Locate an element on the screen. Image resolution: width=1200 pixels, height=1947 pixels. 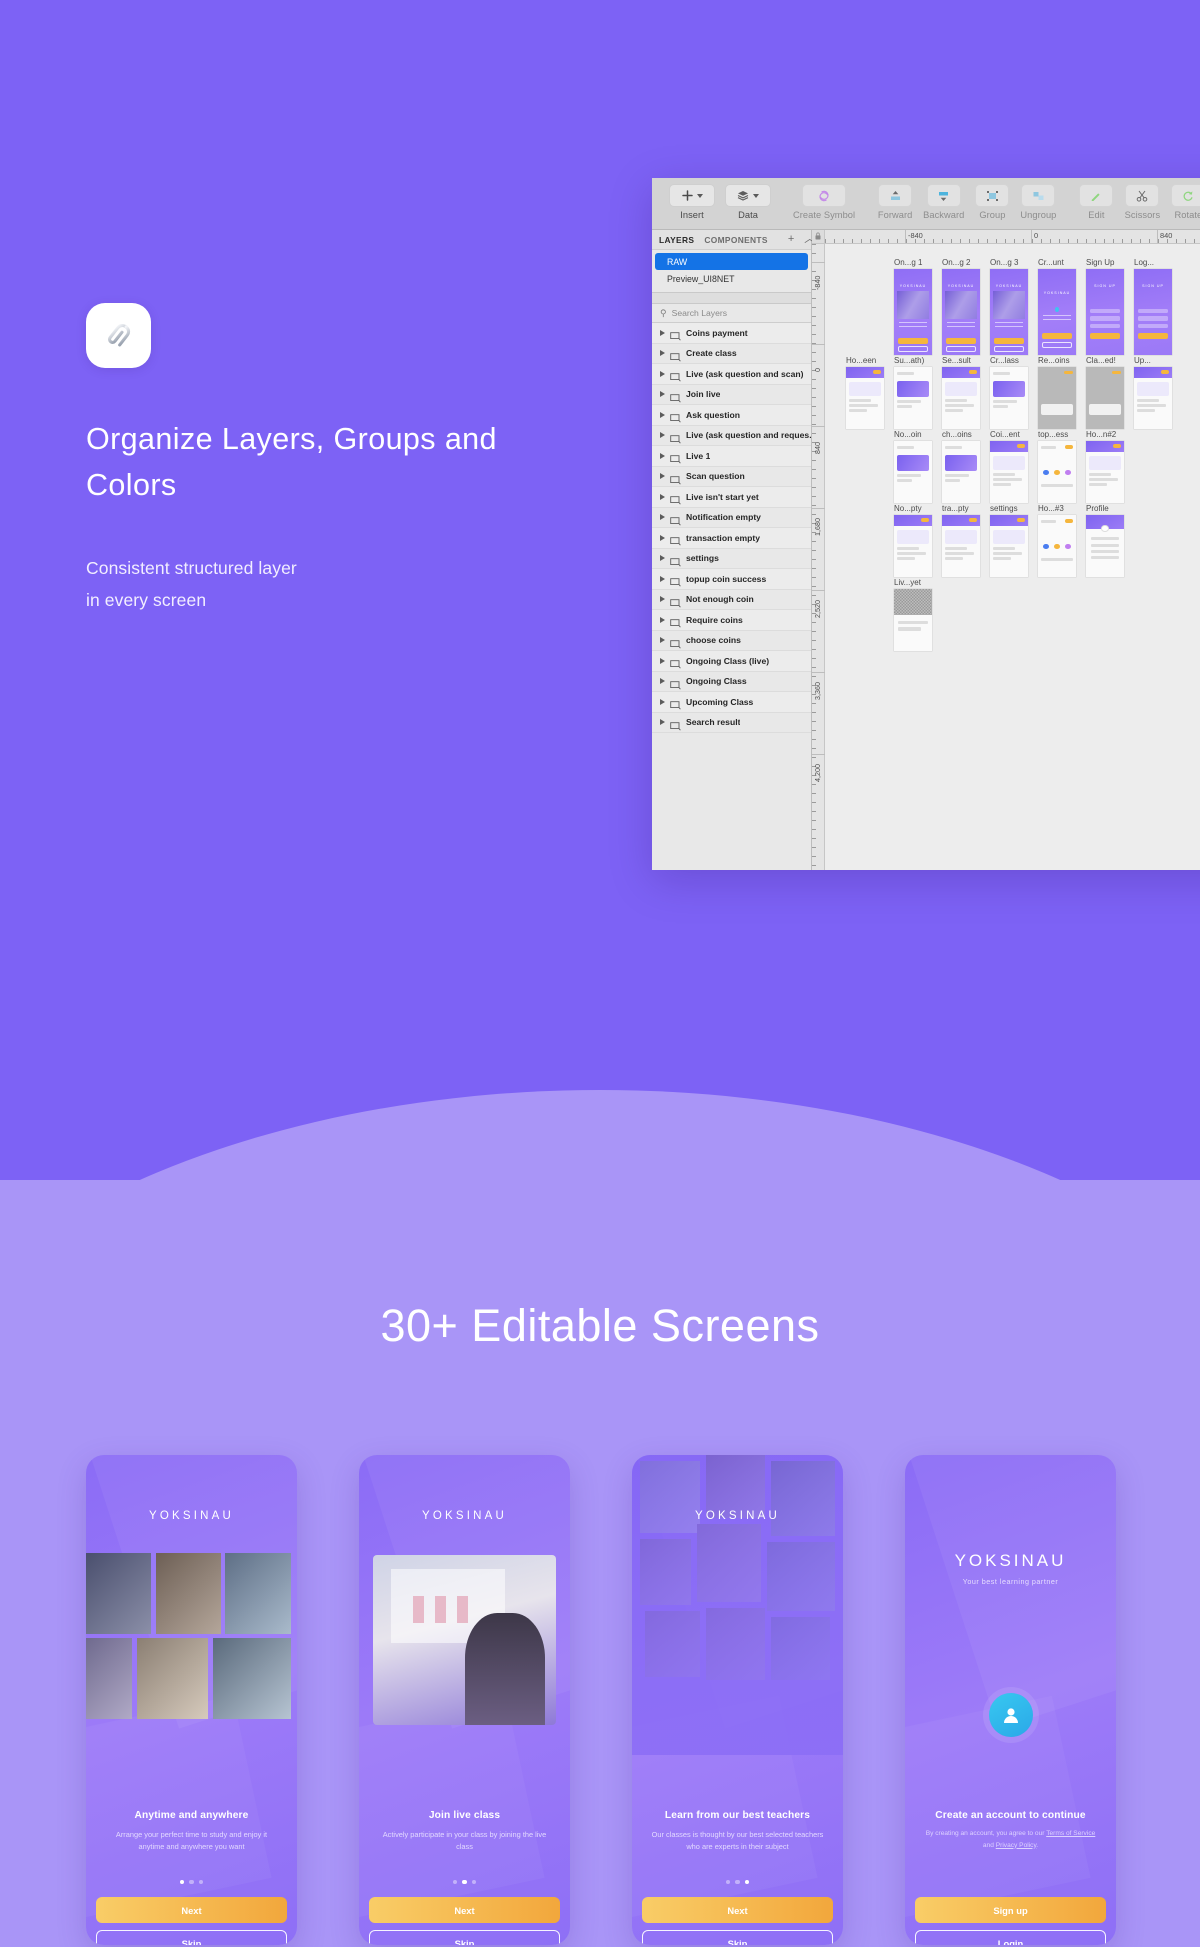
artboard: No...oin is located at coordinates (913, 466).